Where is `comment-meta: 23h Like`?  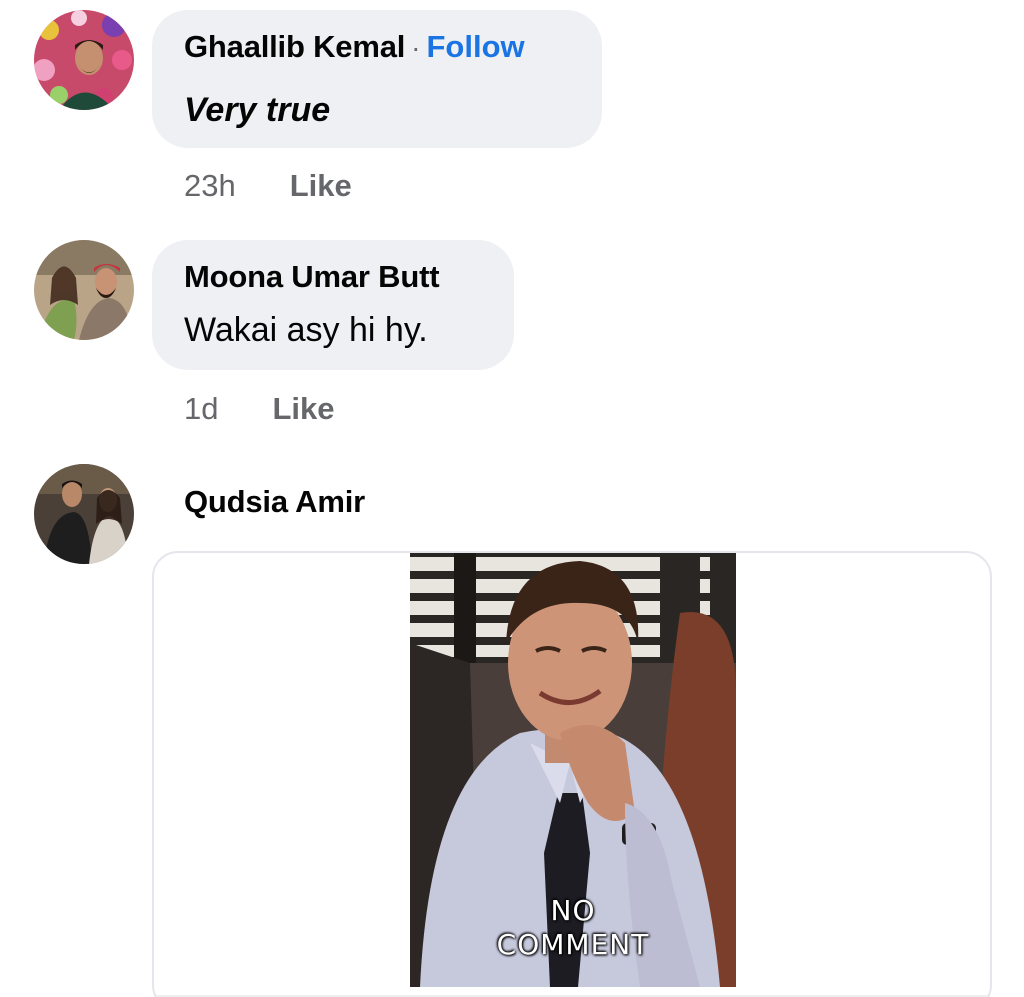 comment-meta: 23h Like is located at coordinates (268, 186).